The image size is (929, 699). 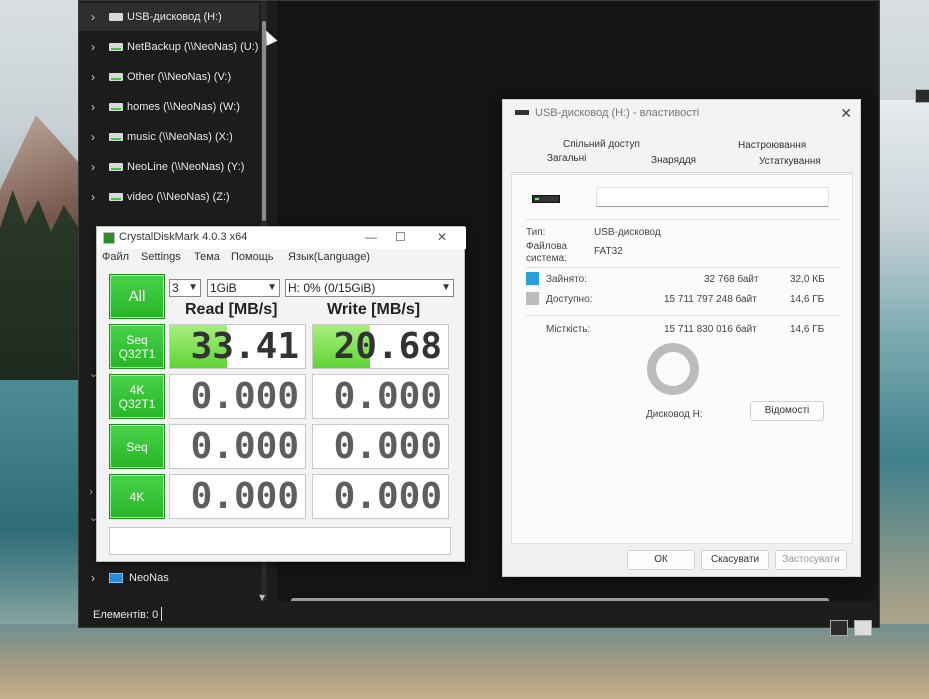 What do you see at coordinates (807, 299) in the screenshot?
I see `free-size: 14,6 ГБ` at bounding box center [807, 299].